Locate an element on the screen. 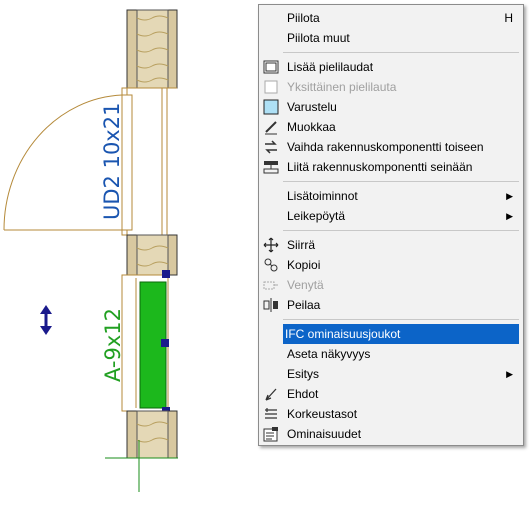  menu-item-swap-component: Vaihda rakennuskomponentti toiseen is located at coordinates (391, 147).